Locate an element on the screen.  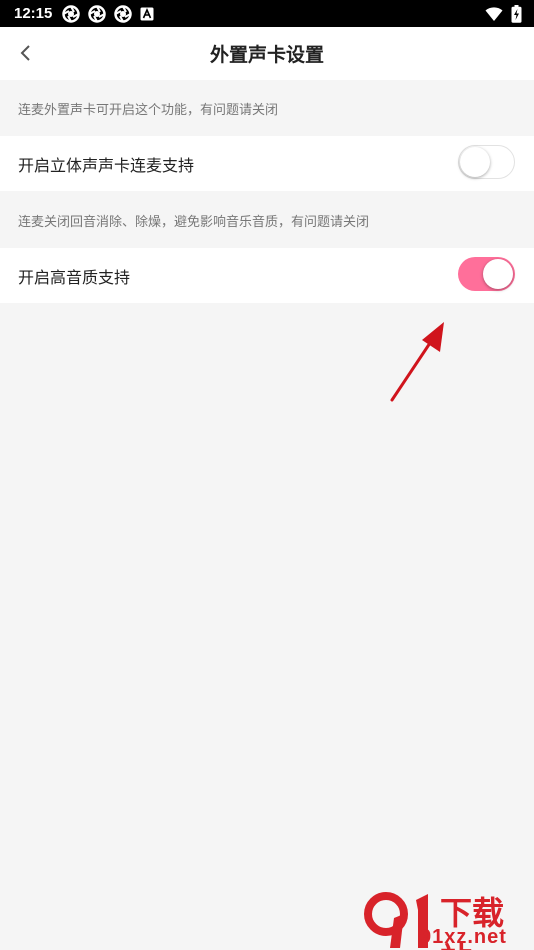
page-title: 外置声卡设置 is located at coordinates (266, 55).